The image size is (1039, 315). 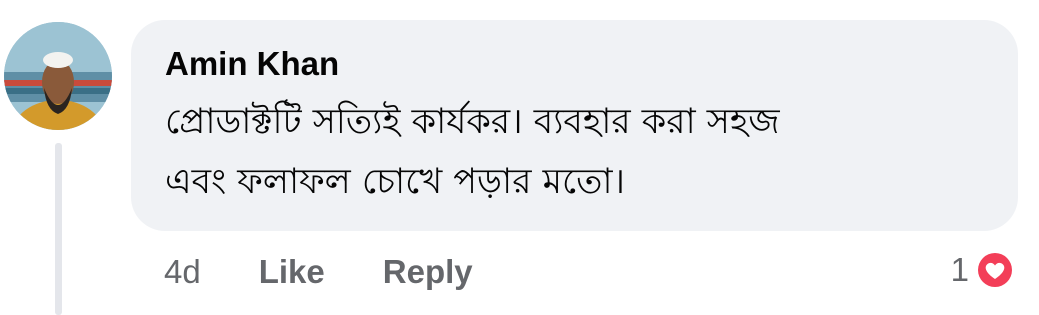 I want to click on comment-timestamp: 4d, so click(x=182, y=272).